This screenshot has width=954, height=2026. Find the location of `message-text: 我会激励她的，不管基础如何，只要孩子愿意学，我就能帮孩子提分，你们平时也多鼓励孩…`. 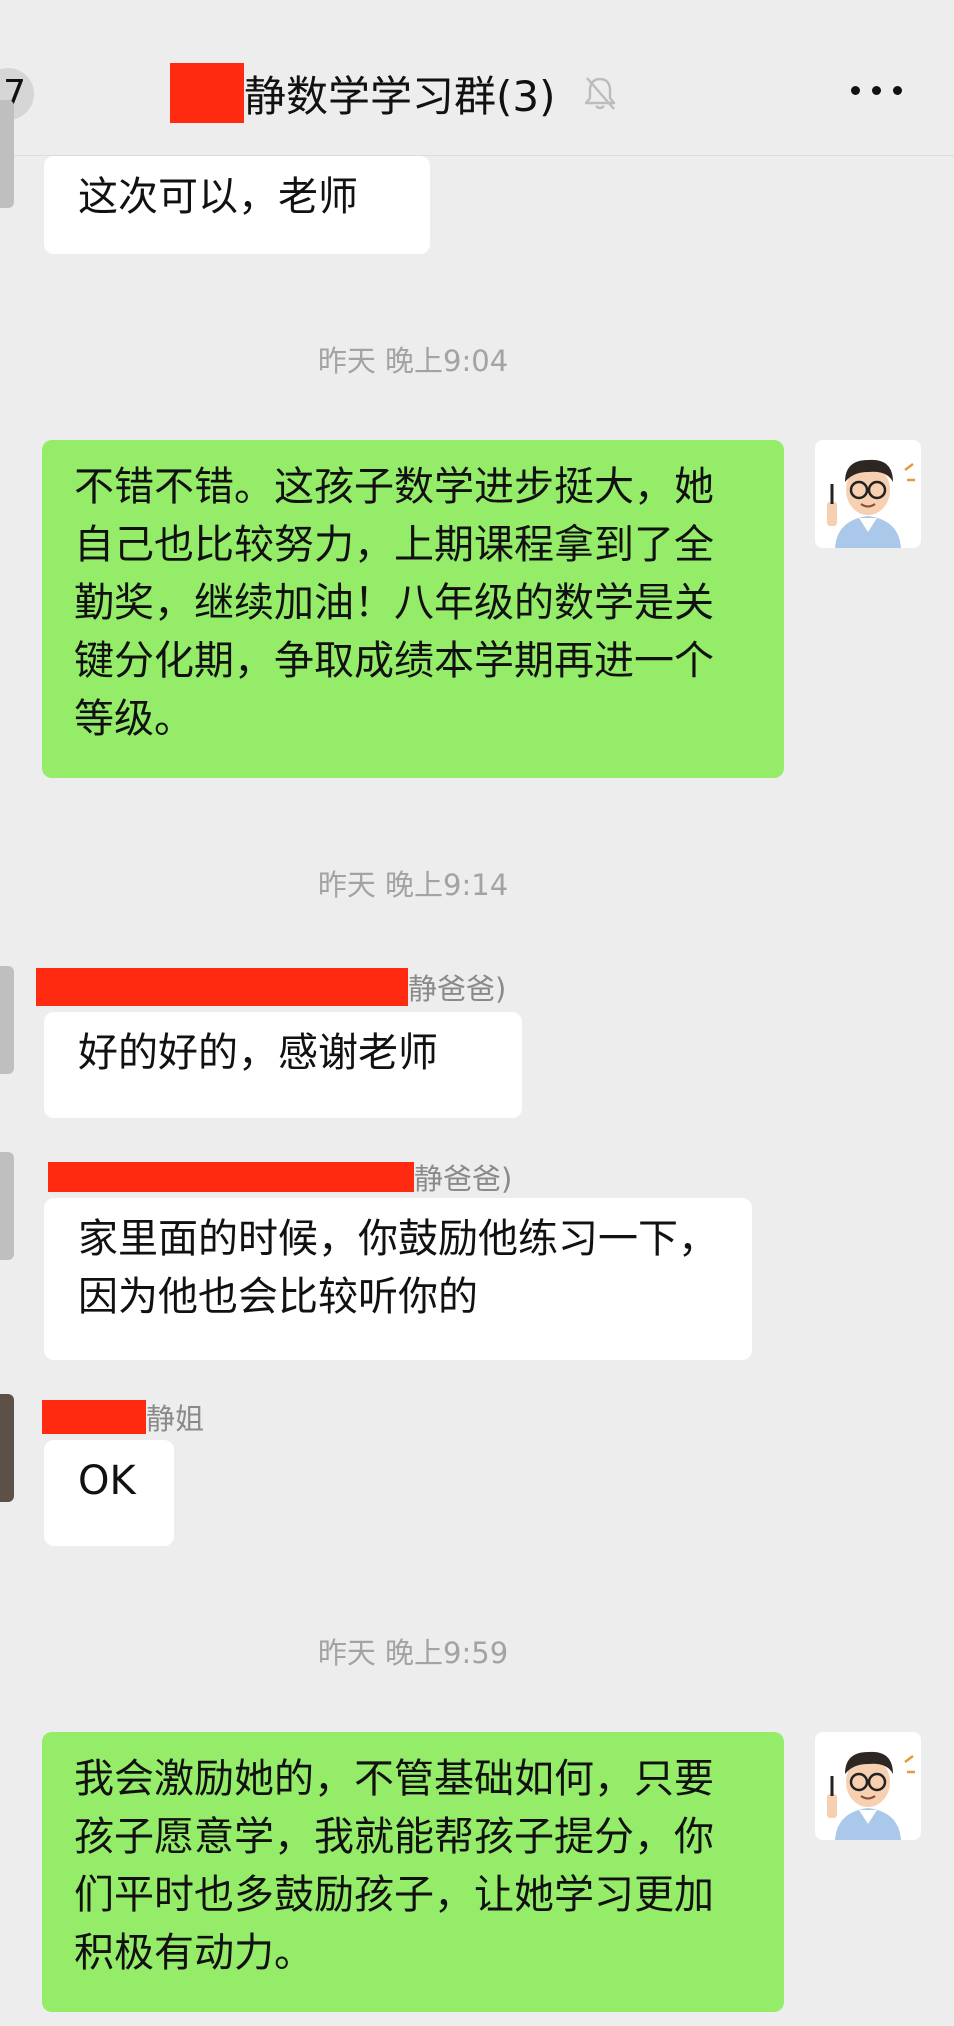

message-text: 我会激励她的，不管基础如何，只要孩子愿意学，我就能帮孩子提分，你们平时也多鼓励孩… is located at coordinates (394, 1866).